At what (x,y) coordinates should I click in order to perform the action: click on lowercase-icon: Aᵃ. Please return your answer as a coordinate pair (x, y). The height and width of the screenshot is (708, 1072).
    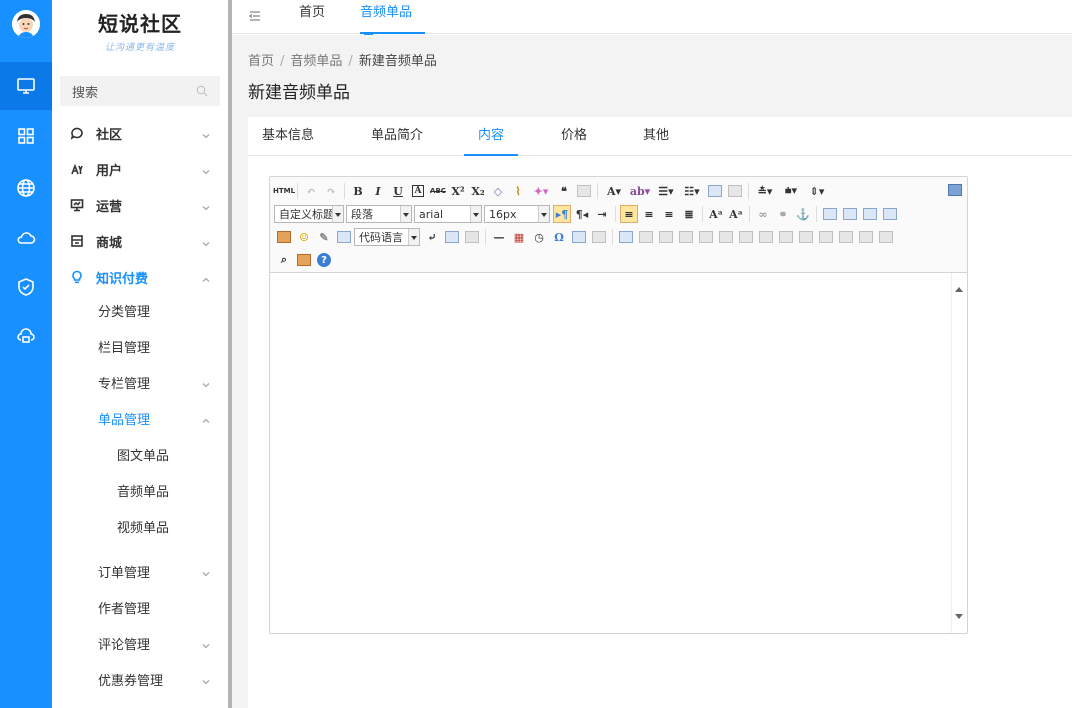
    Looking at the image, I should click on (736, 214).